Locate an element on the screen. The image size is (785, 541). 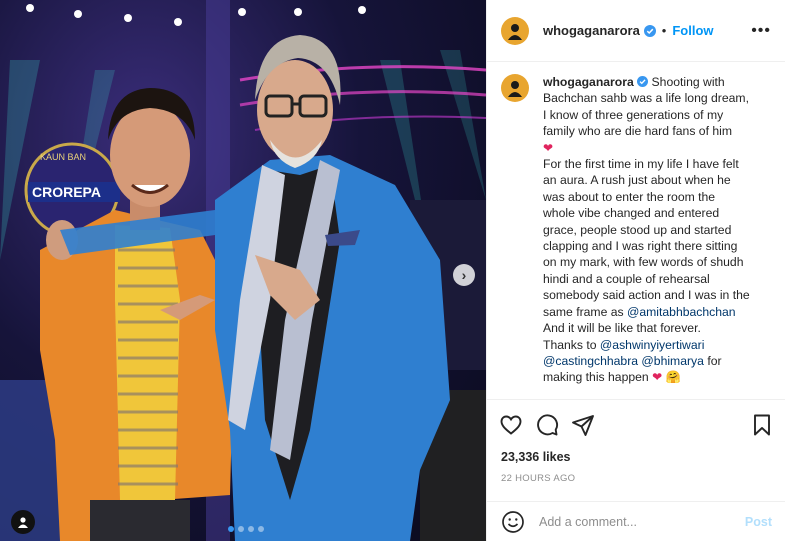
caption-line: hindi and a couple of rehearsal is located at coordinates (626, 278).